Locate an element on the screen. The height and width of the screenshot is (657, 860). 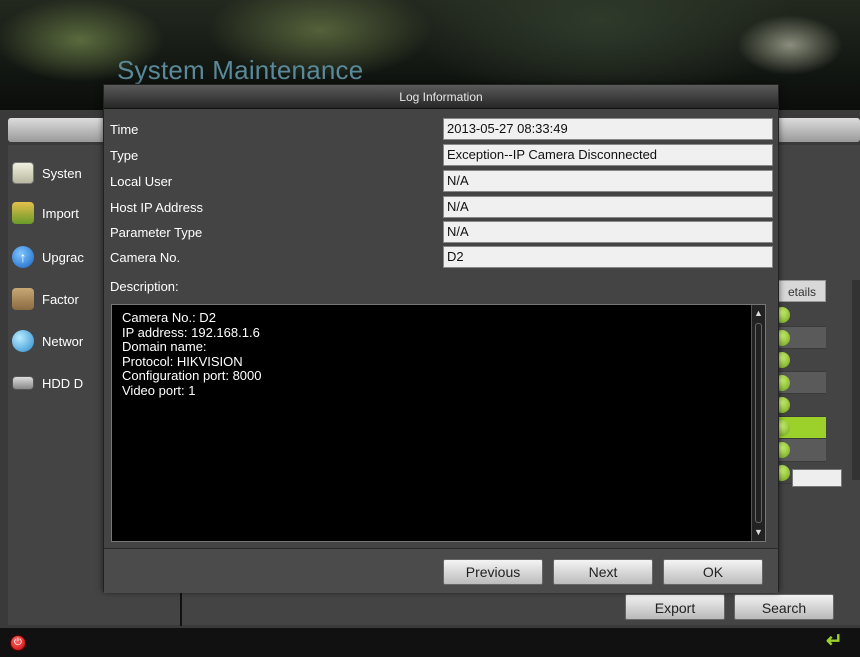
field-parameter-type: Parameter Type N/A is located at coordinates (442, 233).